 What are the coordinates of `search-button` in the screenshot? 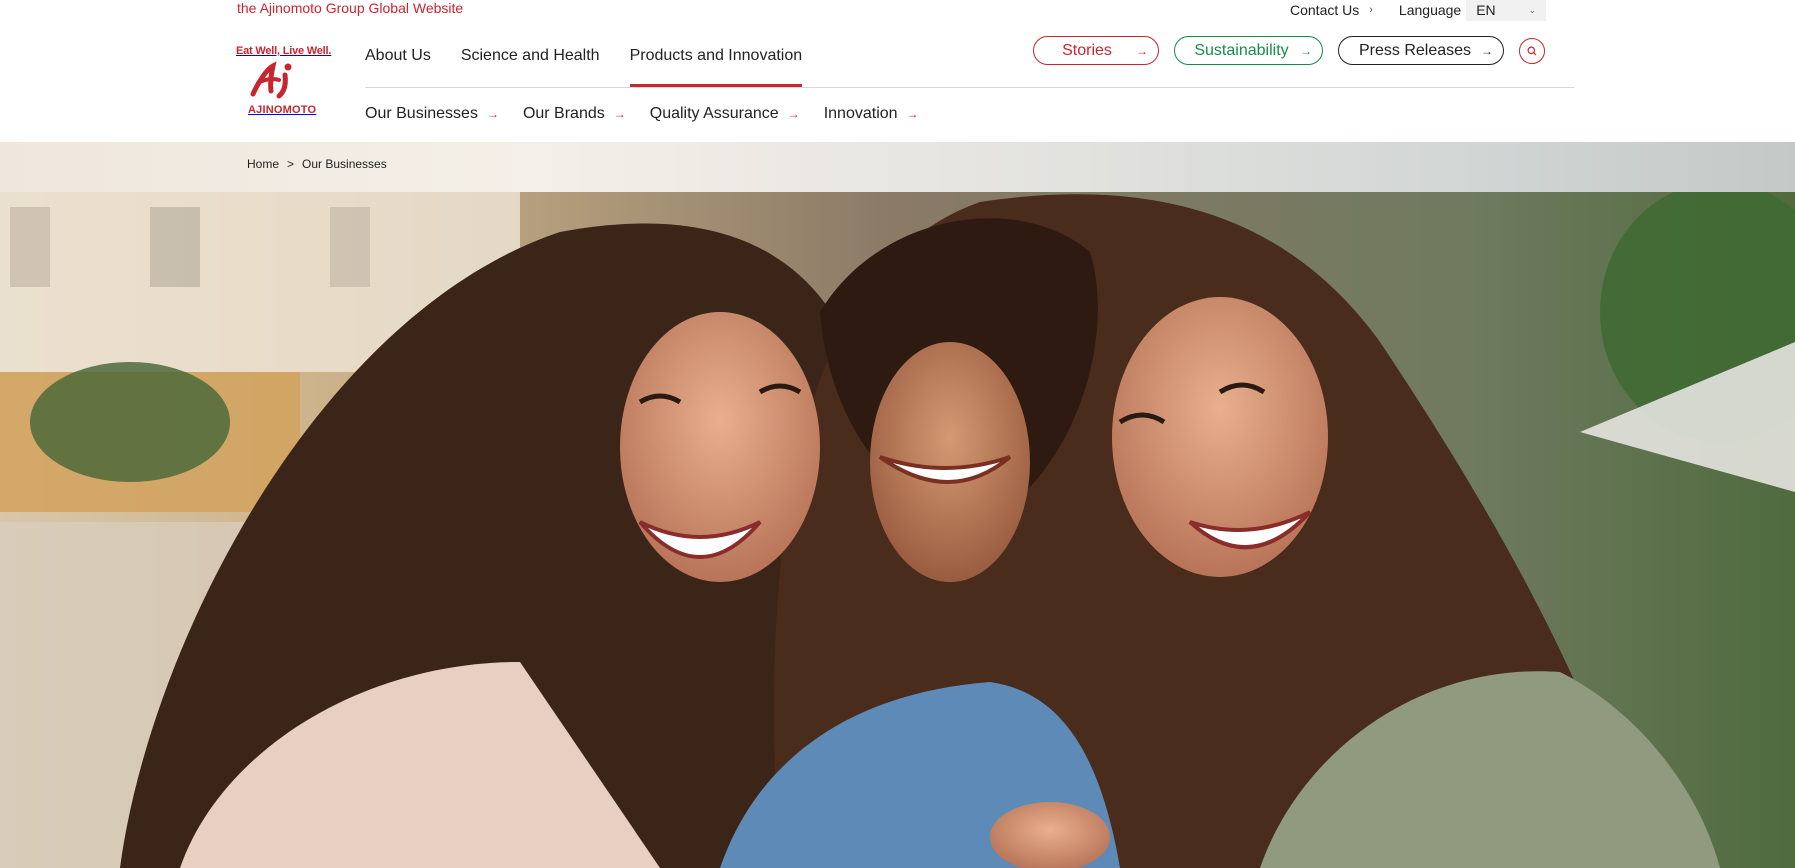 It's located at (1532, 50).